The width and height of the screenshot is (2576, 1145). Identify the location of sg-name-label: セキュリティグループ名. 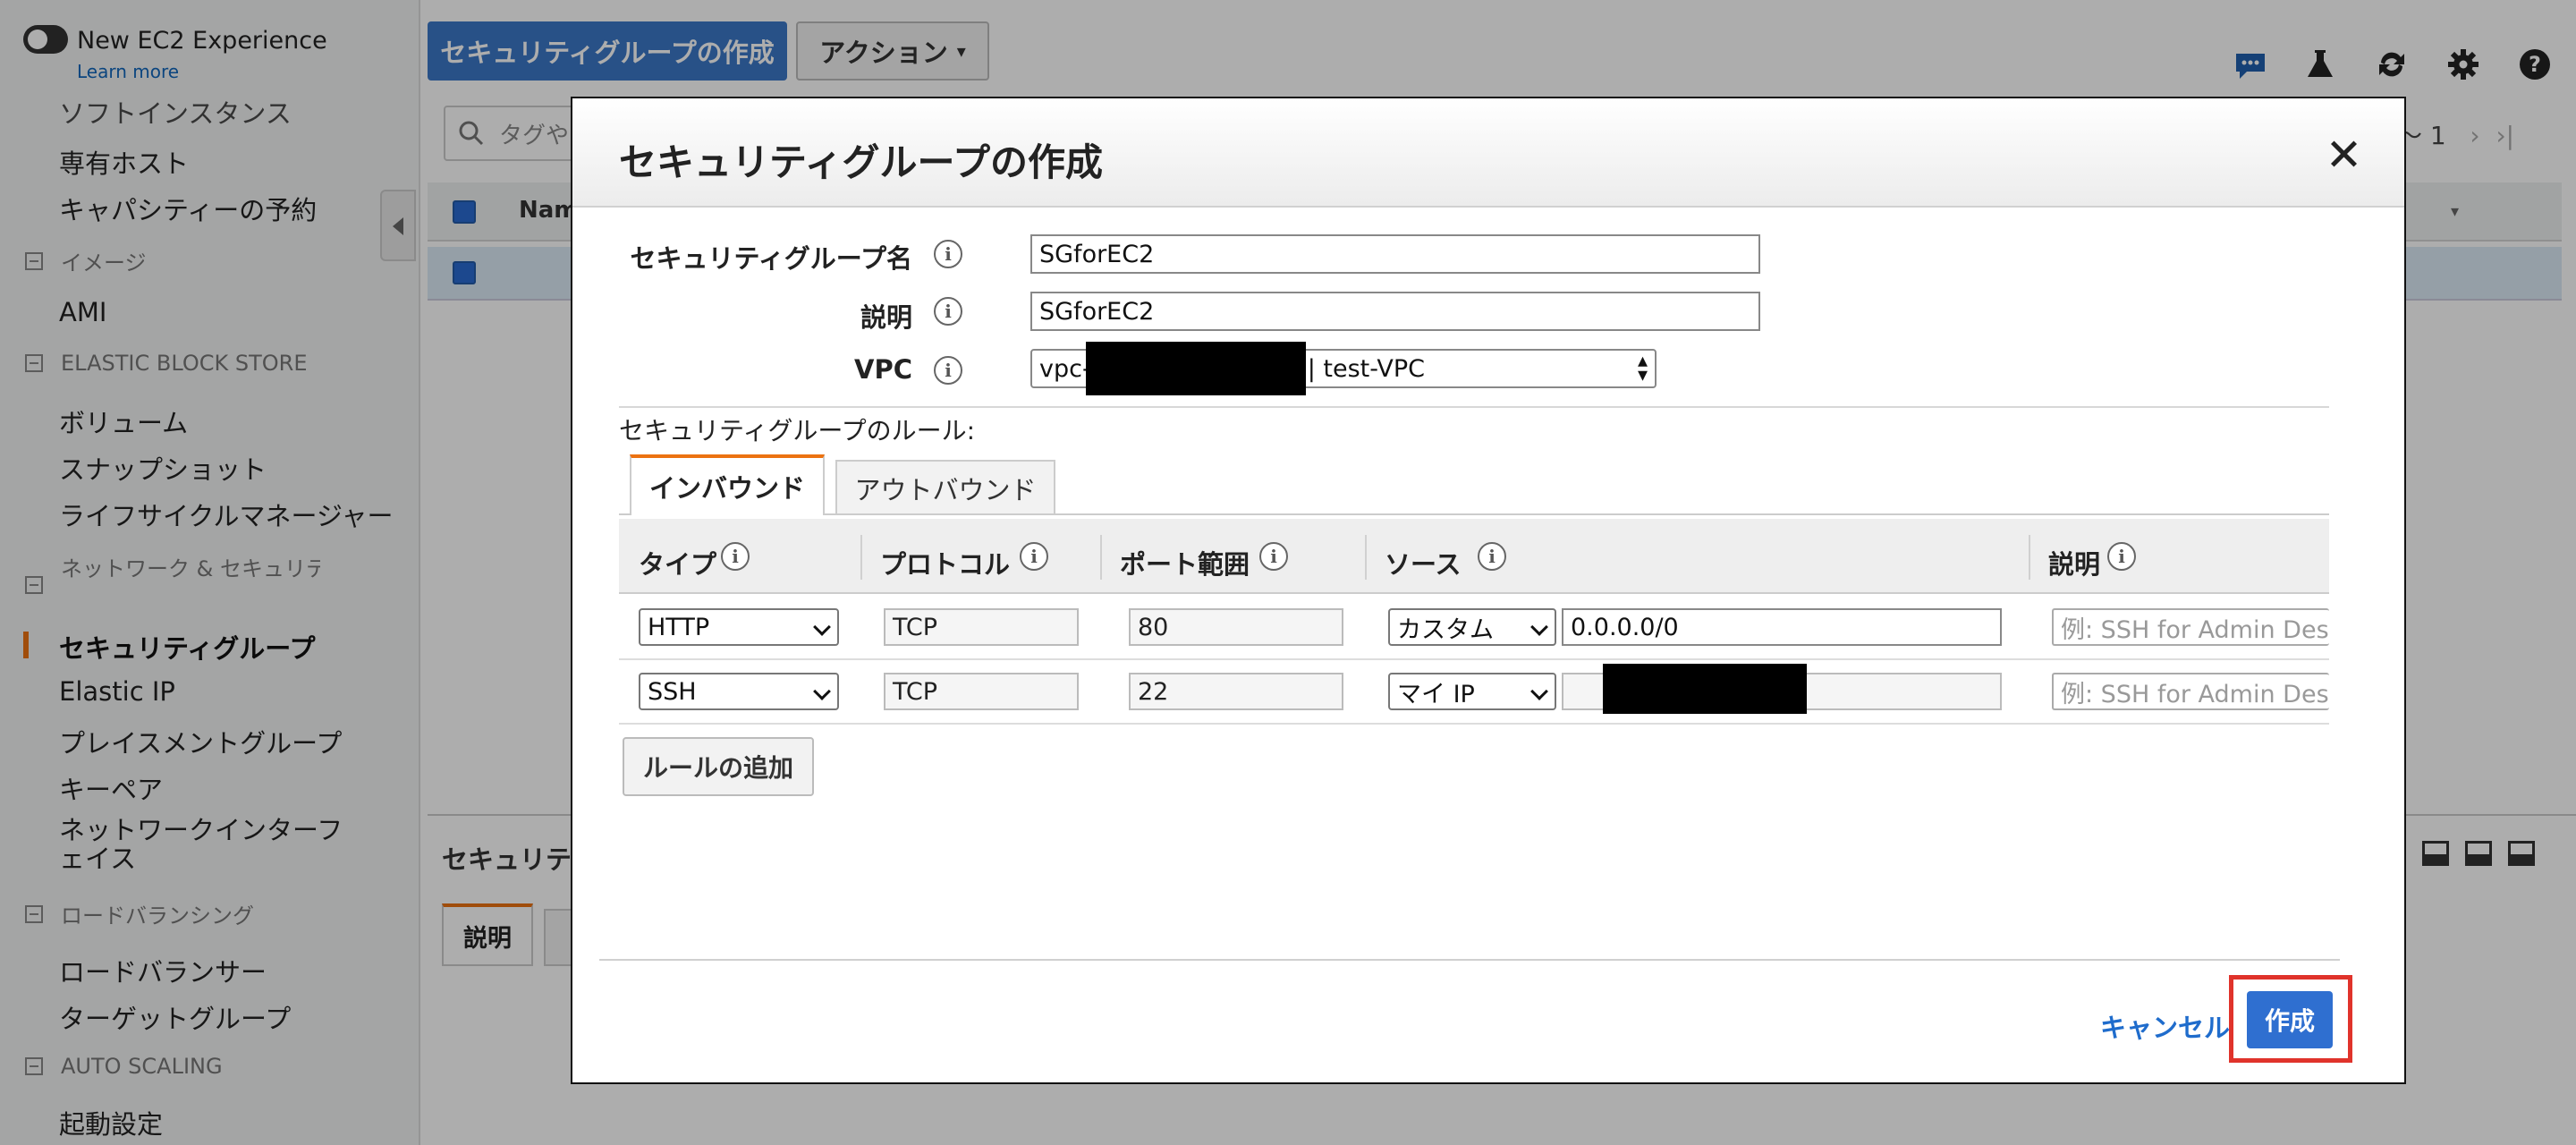
(771, 258).